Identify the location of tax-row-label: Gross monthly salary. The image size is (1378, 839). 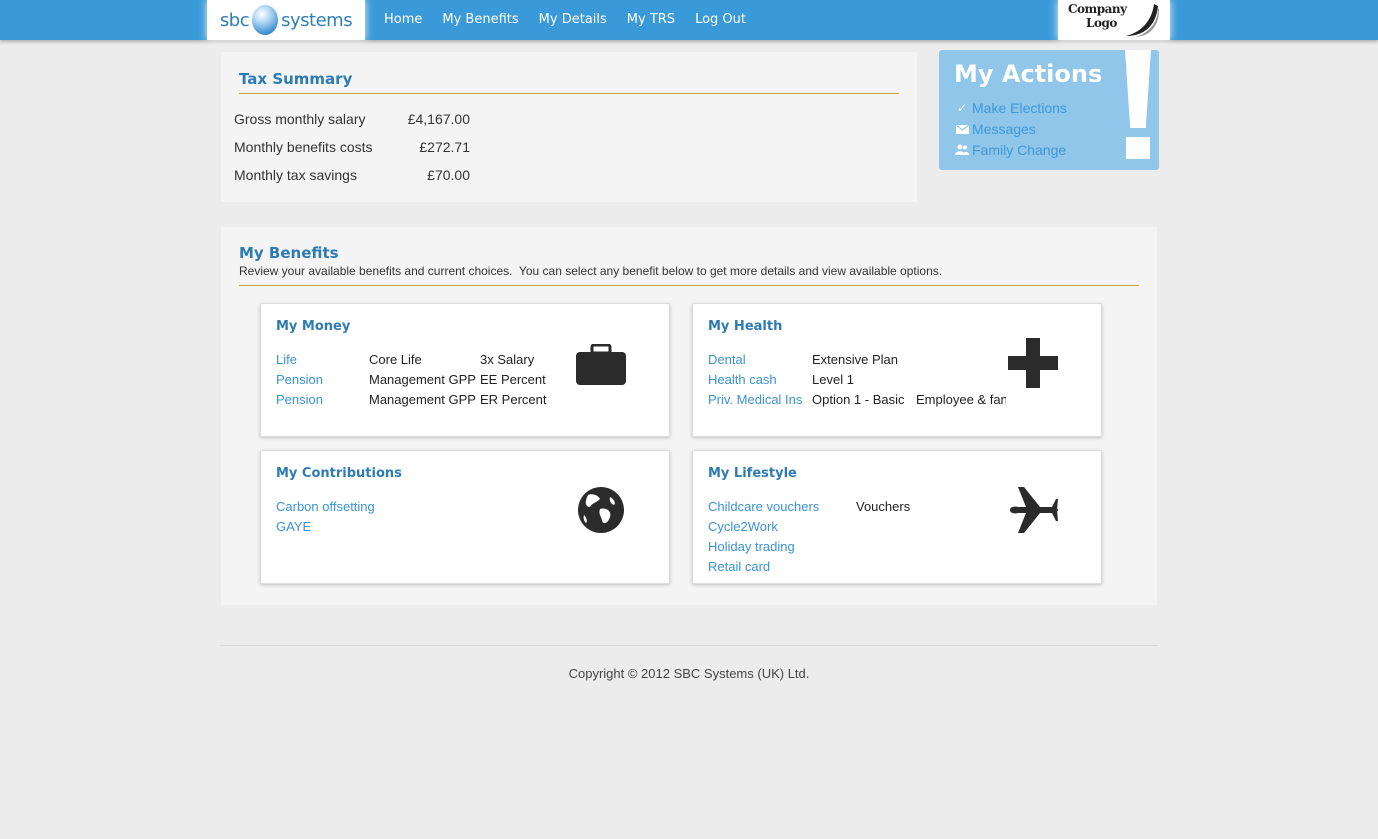
(300, 119).